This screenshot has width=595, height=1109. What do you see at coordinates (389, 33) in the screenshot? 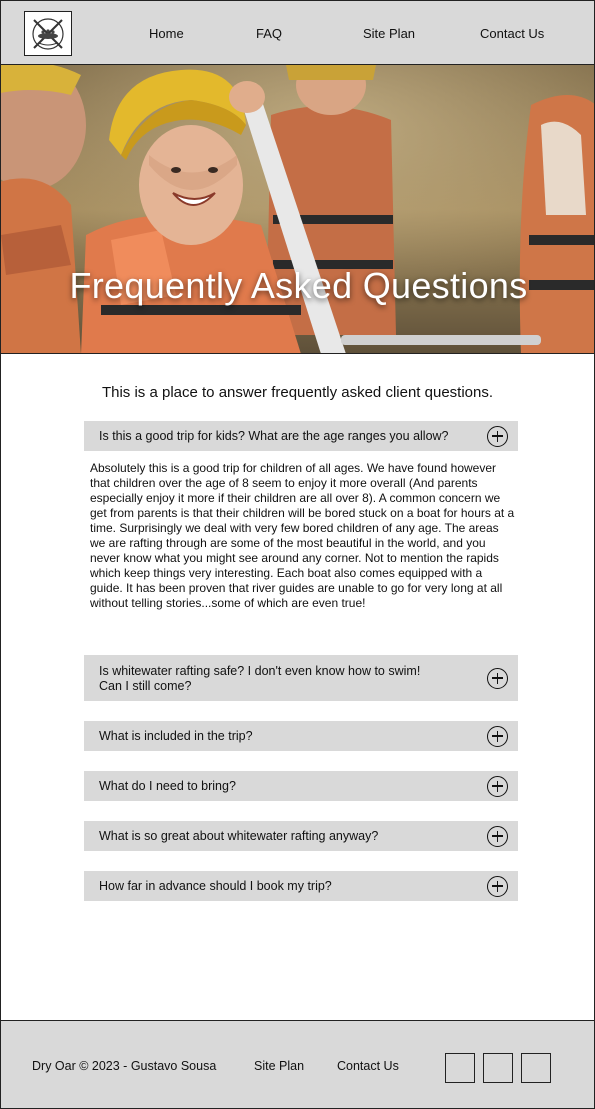
I see `nav-site-plan: Site Plan` at bounding box center [389, 33].